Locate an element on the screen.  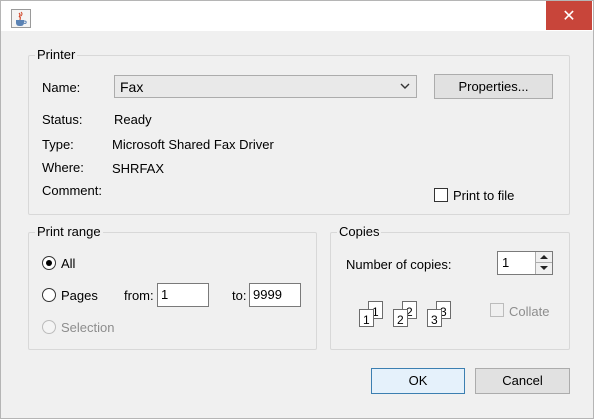
ok-button-label: OK is located at coordinates (418, 380).